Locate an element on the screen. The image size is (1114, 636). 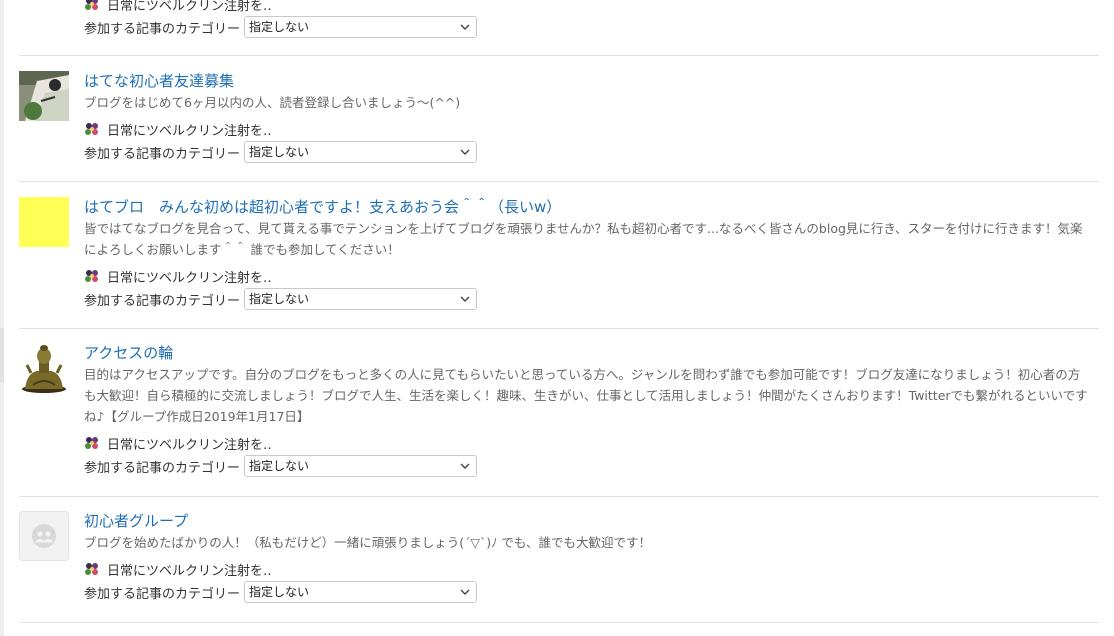
buddha-statue-image is located at coordinates (44, 368).